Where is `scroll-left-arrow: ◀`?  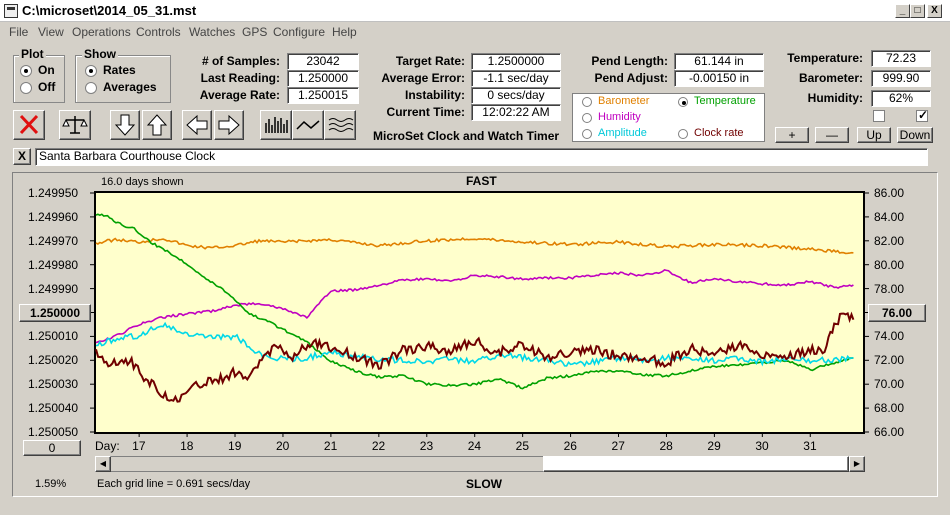
scroll-left-arrow: ◀ is located at coordinates (103, 464).